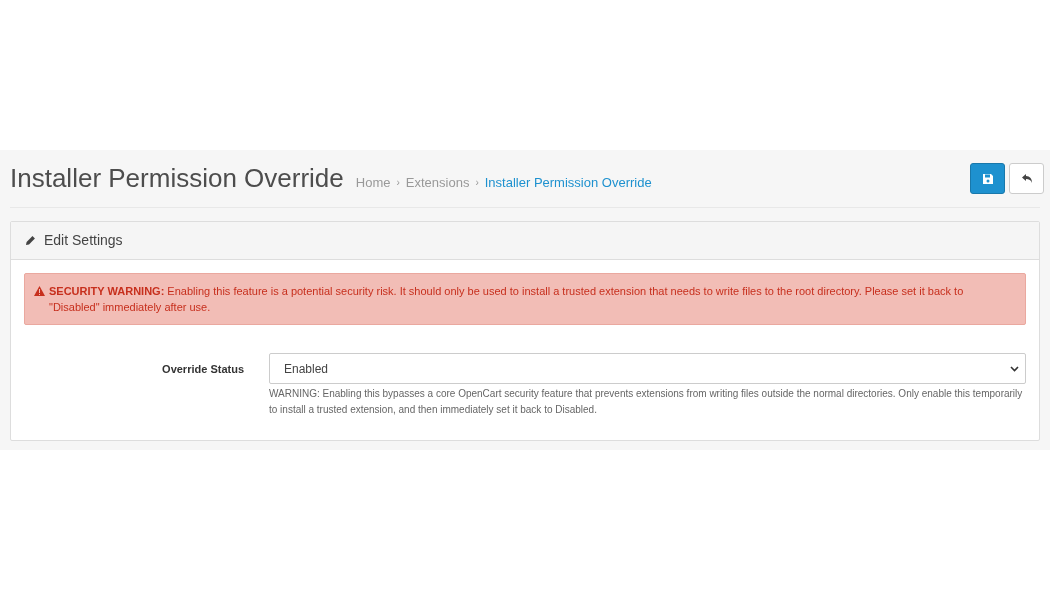 This screenshot has width=1050, height=600. What do you see at coordinates (177, 178) in the screenshot?
I see `page-title: Installer Permission Override` at bounding box center [177, 178].